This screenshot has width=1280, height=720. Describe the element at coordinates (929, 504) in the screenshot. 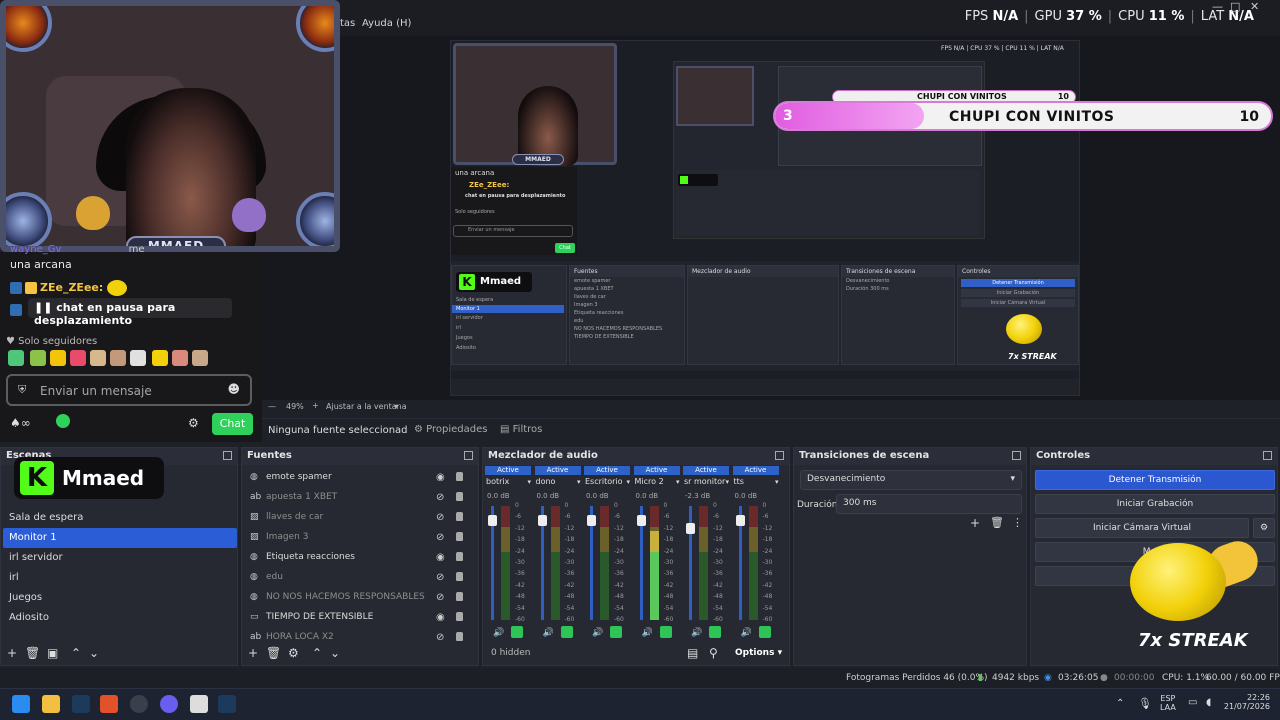

I see `duration-input: 300 ms` at that location.